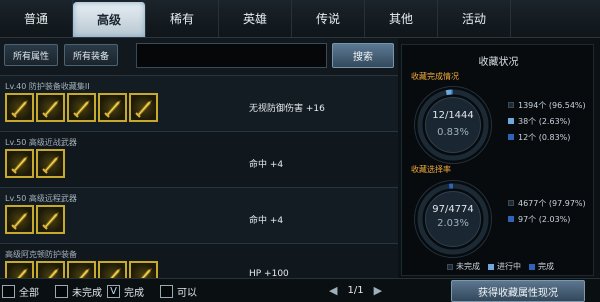 Image resolution: width=600 pixels, height=302 pixels. Describe the element at coordinates (541, 266) in the screenshot. I see `legend-complete: 完成` at that location.